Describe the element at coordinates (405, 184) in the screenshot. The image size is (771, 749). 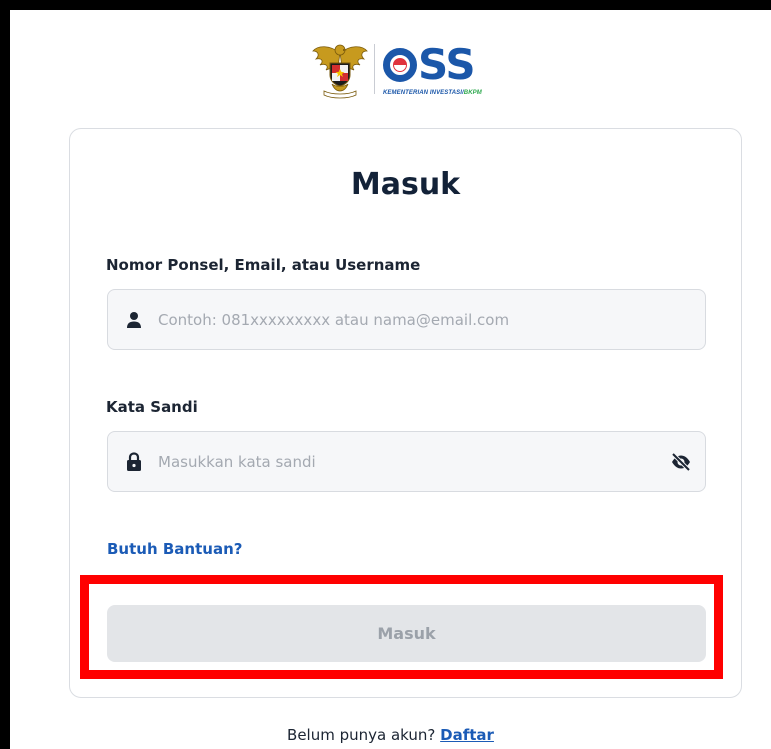
I see `login-title: Masuk` at that location.